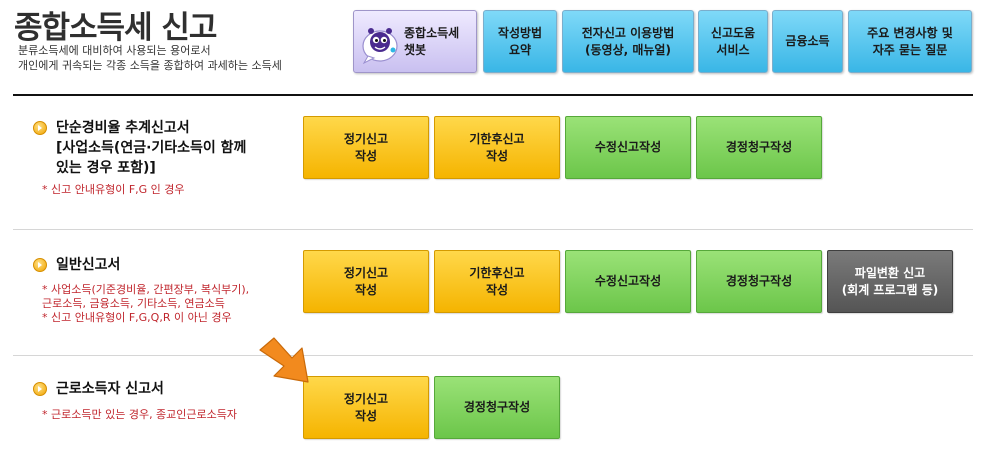  I want to click on section-title-earned-income: 근로소득자 신고서, so click(110, 389).